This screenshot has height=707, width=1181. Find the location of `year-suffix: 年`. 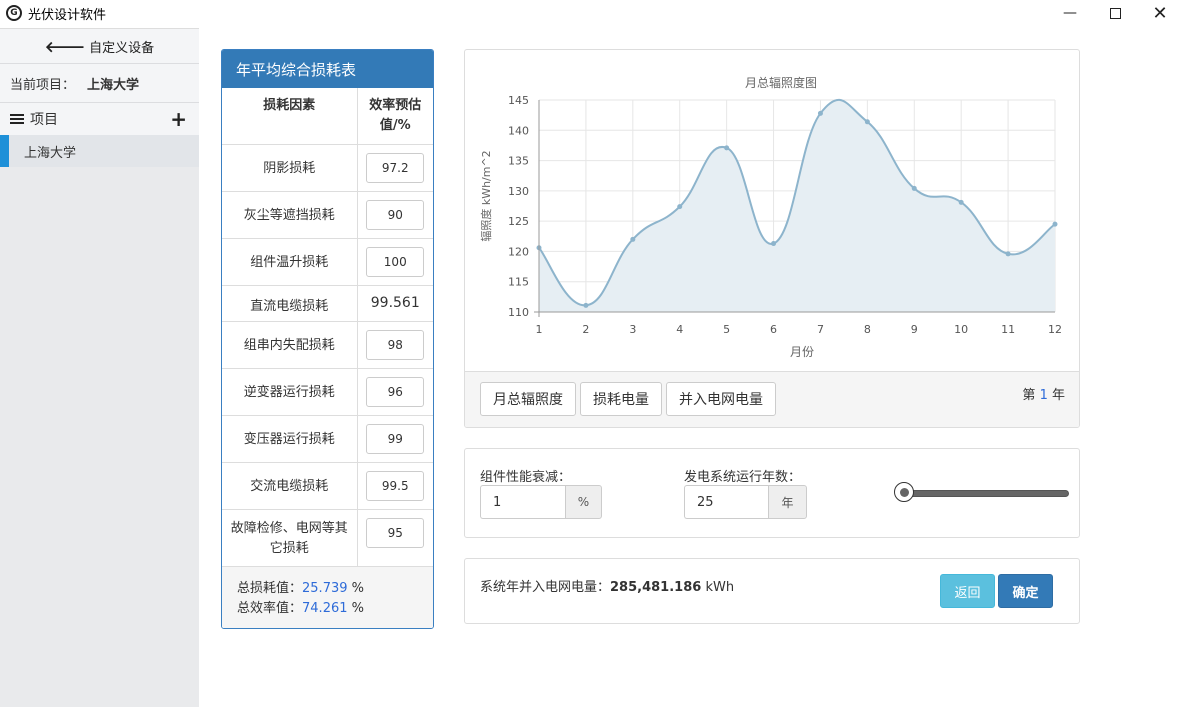

year-suffix: 年 is located at coordinates (1058, 395).